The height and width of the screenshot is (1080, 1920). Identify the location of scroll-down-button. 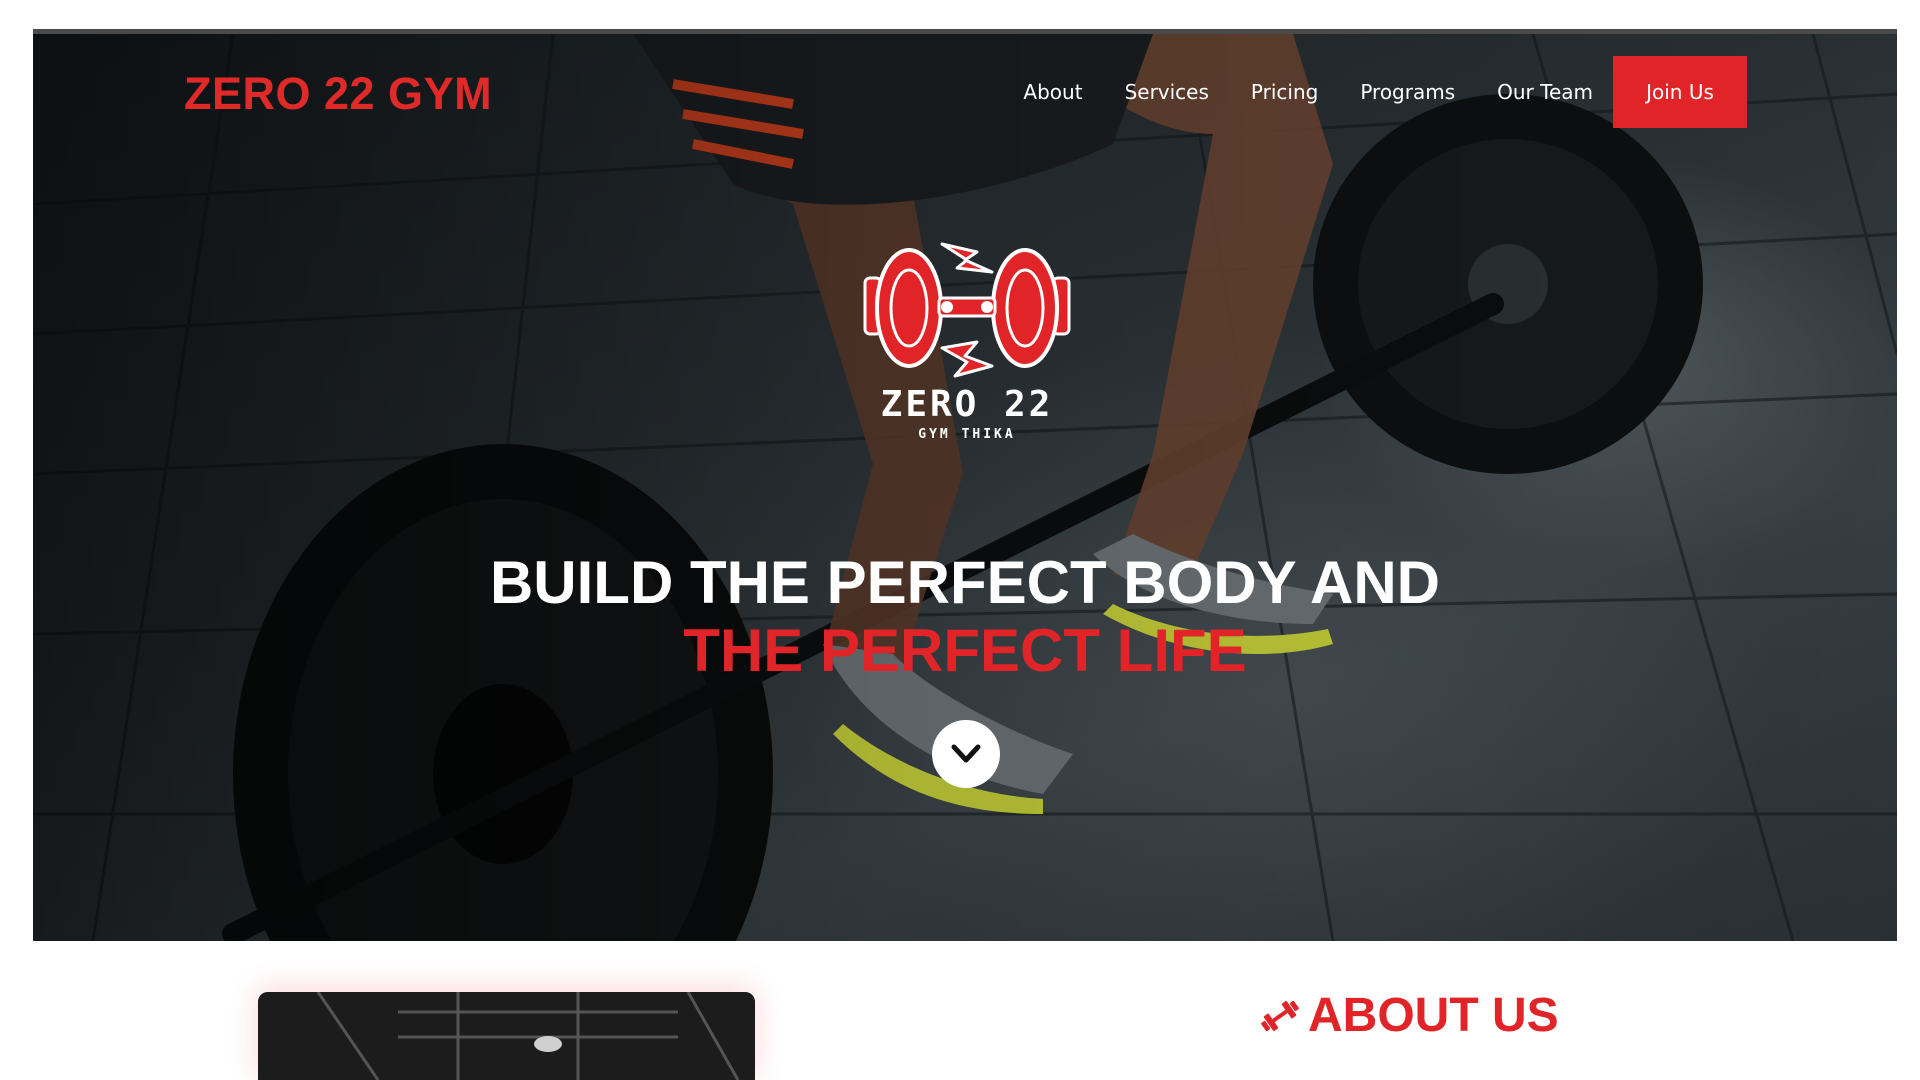
(966, 754).